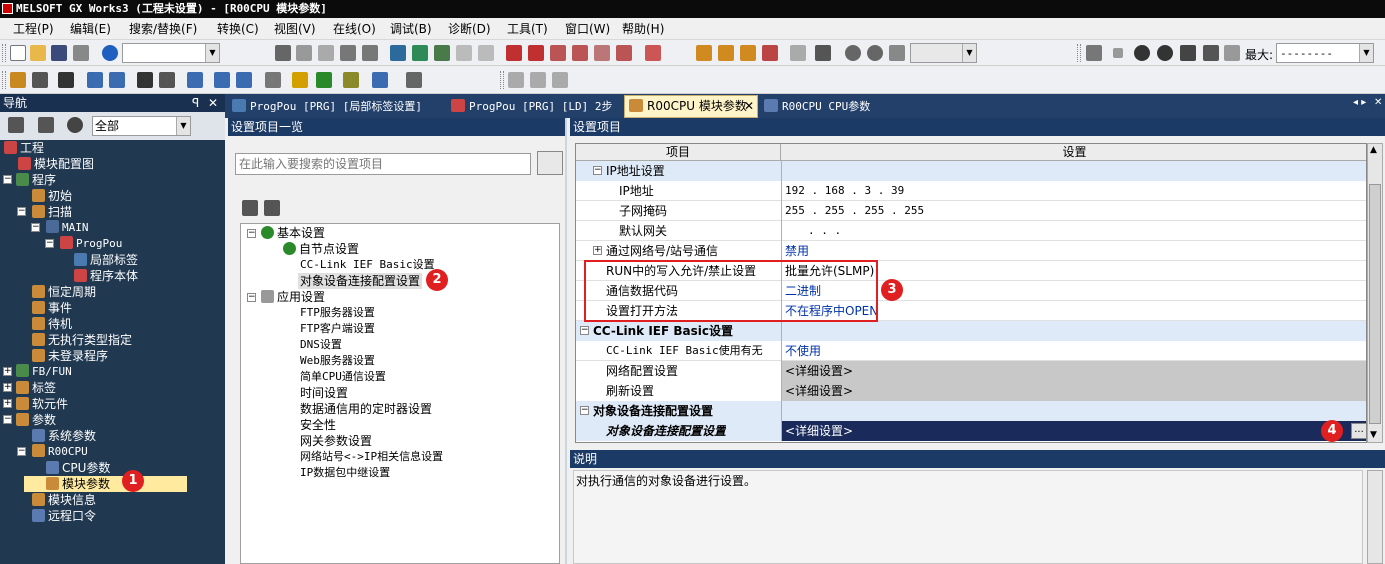 This screenshot has height=564, width=1385. What do you see at coordinates (95, 80) in the screenshot?
I see `window-icon` at bounding box center [95, 80].